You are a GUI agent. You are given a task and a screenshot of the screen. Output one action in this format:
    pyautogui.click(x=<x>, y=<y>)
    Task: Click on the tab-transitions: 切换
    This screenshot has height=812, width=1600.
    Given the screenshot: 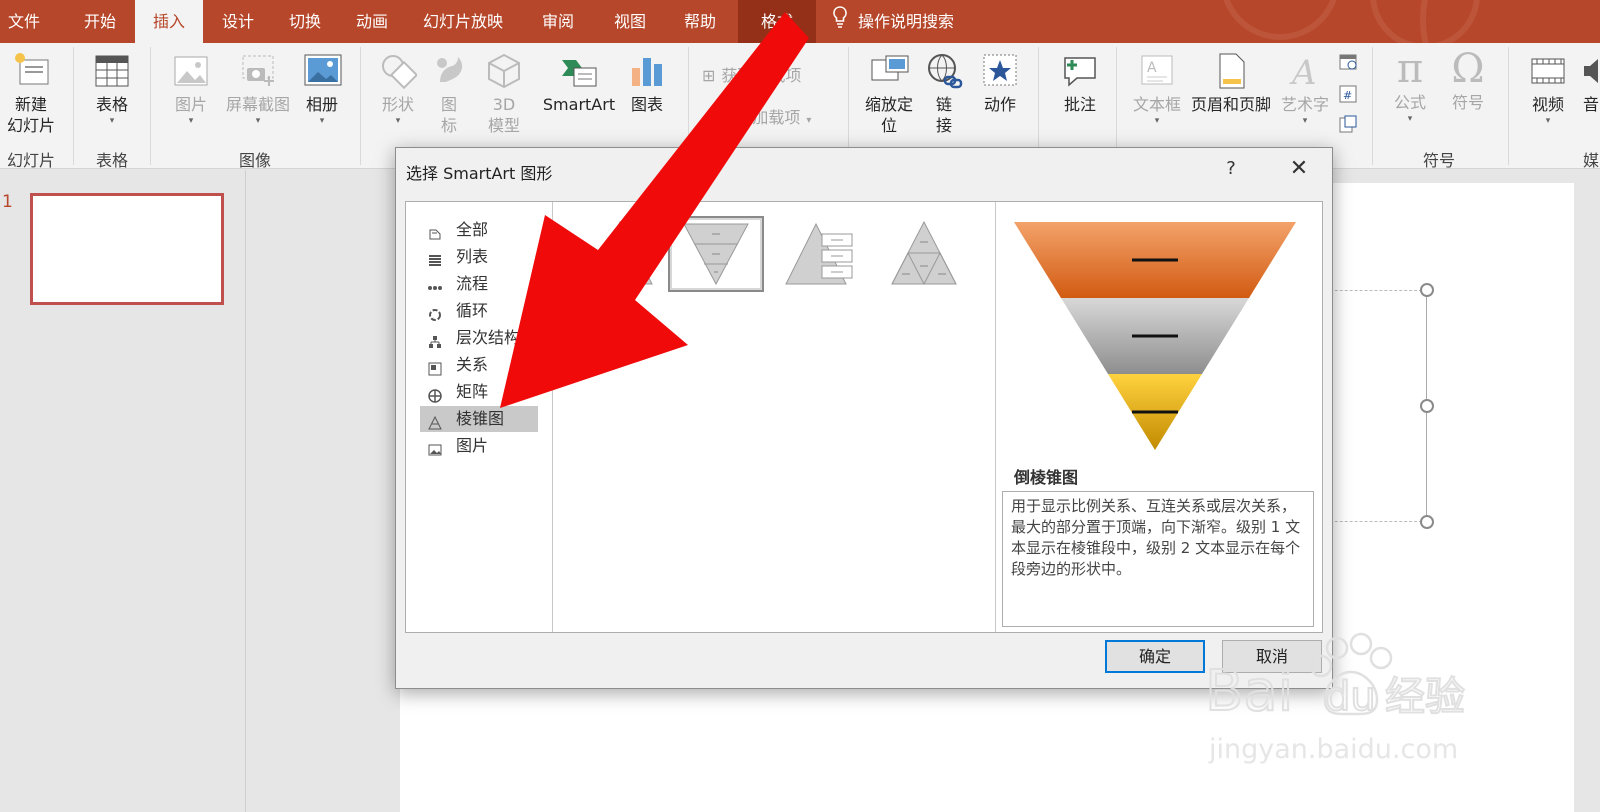 What is the action you would take?
    pyautogui.click(x=305, y=21)
    